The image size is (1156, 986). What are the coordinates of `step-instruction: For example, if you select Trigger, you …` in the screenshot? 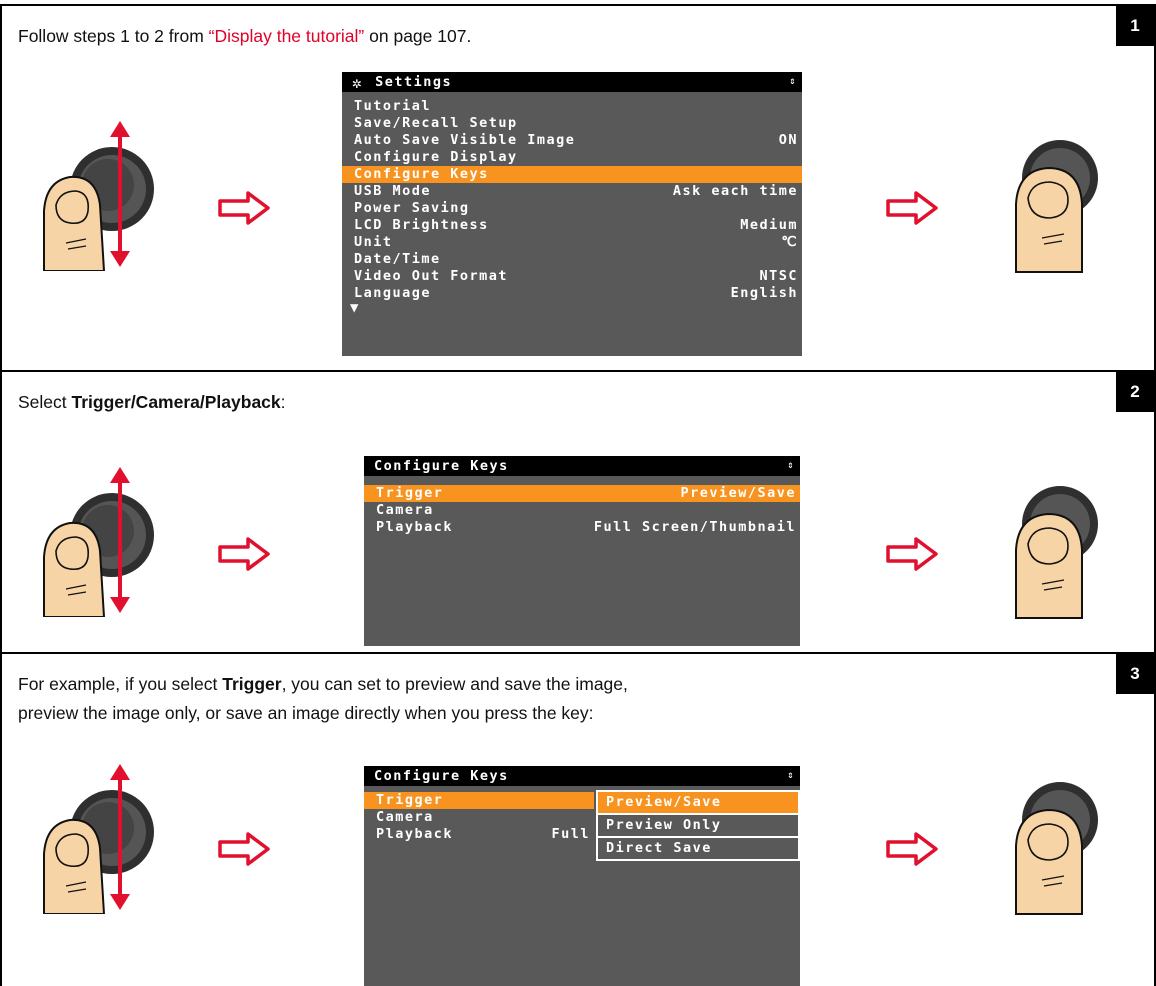 It's located at (323, 699).